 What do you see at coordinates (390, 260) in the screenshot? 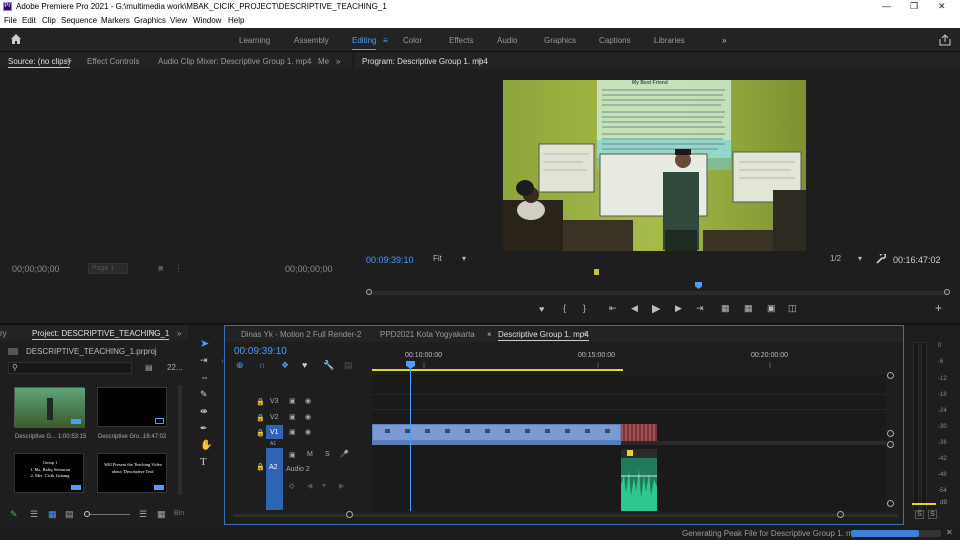
I see `program-timecode: 00:09:39:10` at bounding box center [390, 260].